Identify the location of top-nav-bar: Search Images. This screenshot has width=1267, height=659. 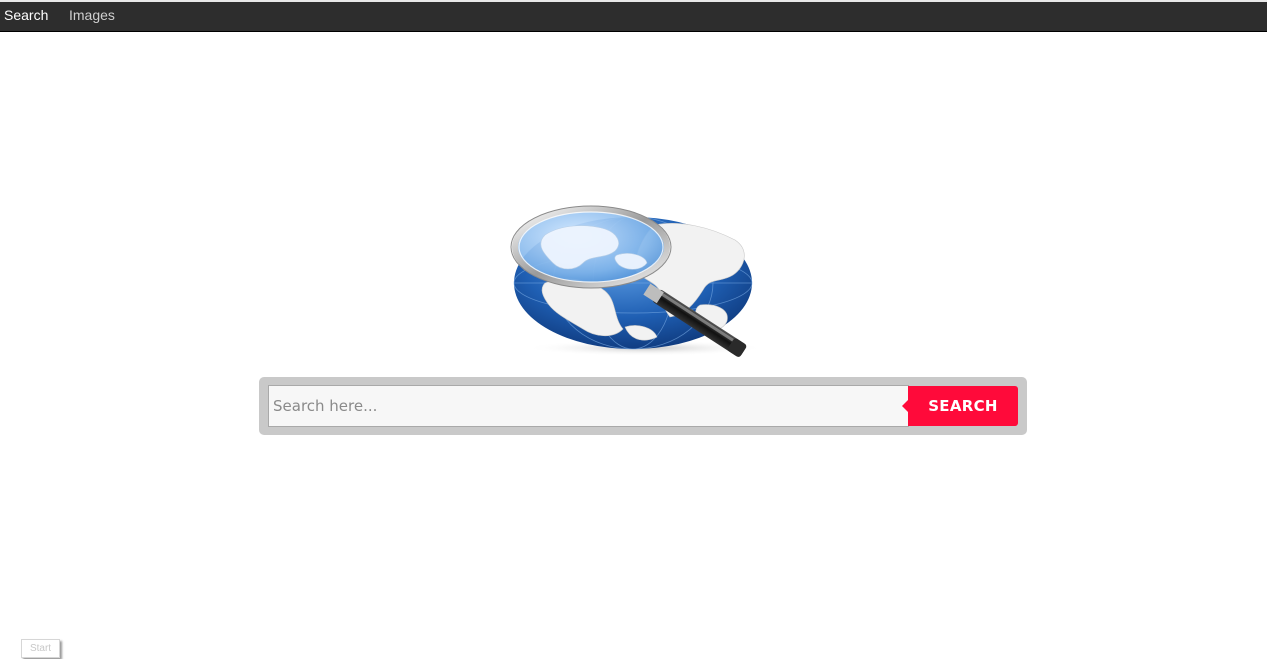
(633, 16).